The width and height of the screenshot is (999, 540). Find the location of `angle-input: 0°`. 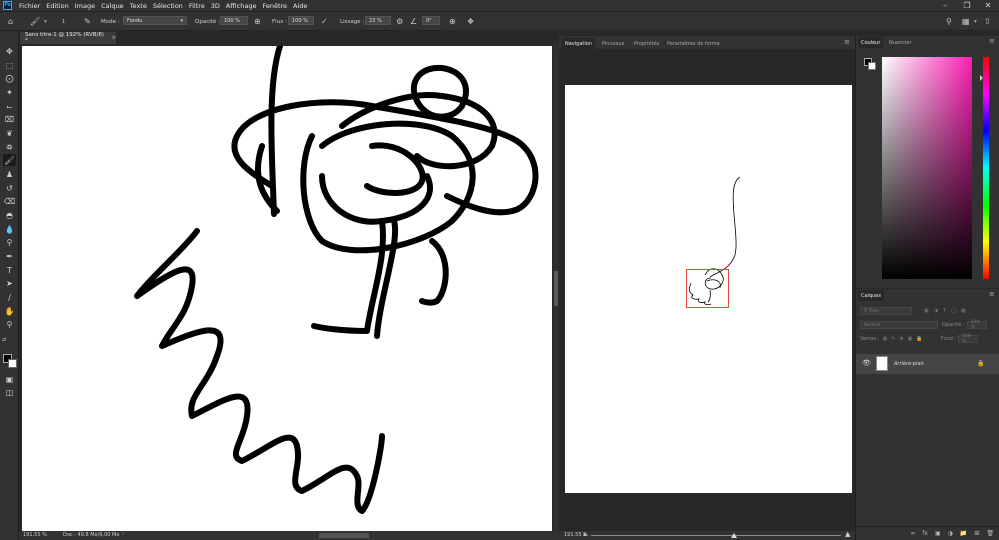

angle-input: 0° is located at coordinates (431, 20).